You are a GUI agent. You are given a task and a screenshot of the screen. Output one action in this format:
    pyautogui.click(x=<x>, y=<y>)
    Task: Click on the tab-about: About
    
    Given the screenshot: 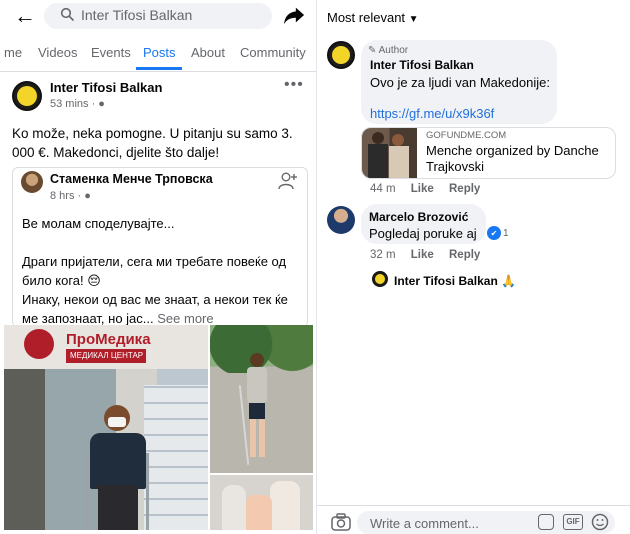 What is the action you would take?
    pyautogui.click(x=208, y=52)
    